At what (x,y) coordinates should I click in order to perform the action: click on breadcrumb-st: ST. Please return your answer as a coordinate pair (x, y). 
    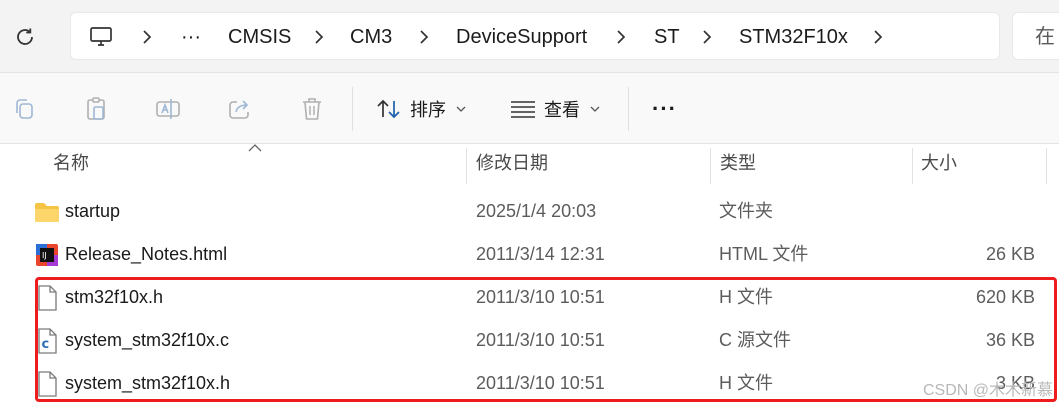
    Looking at the image, I should click on (667, 37).